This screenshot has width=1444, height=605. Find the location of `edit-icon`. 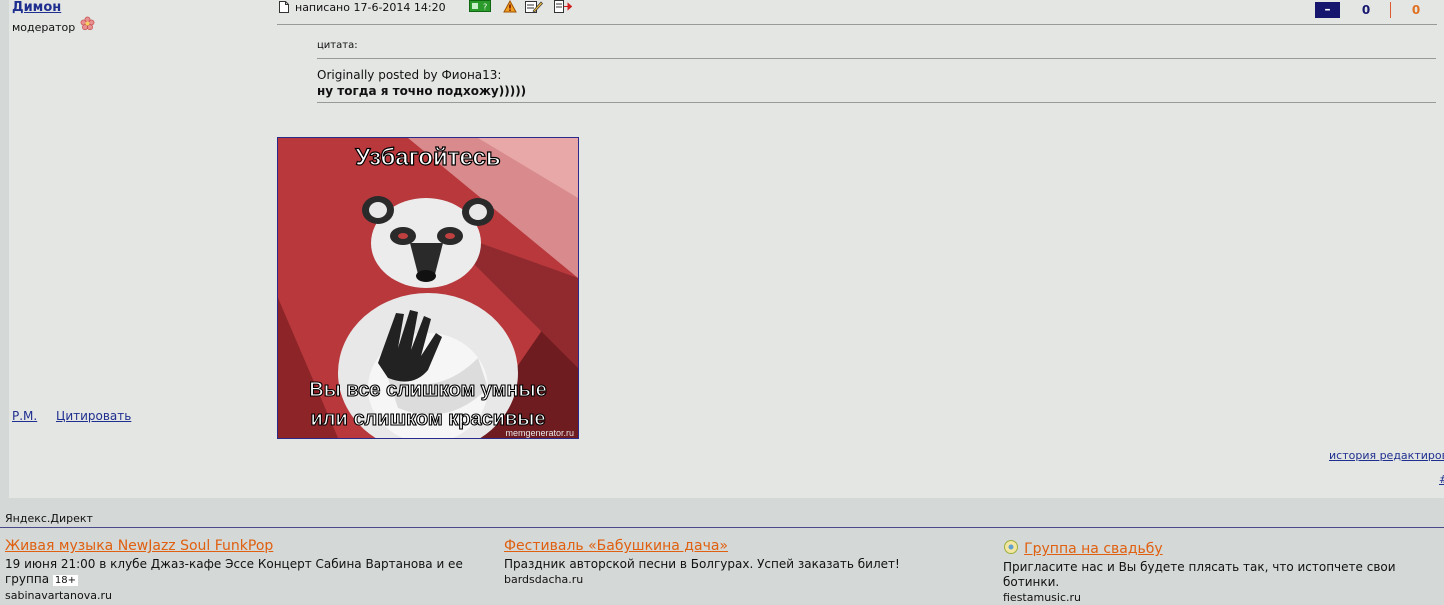

edit-icon is located at coordinates (534, 6).